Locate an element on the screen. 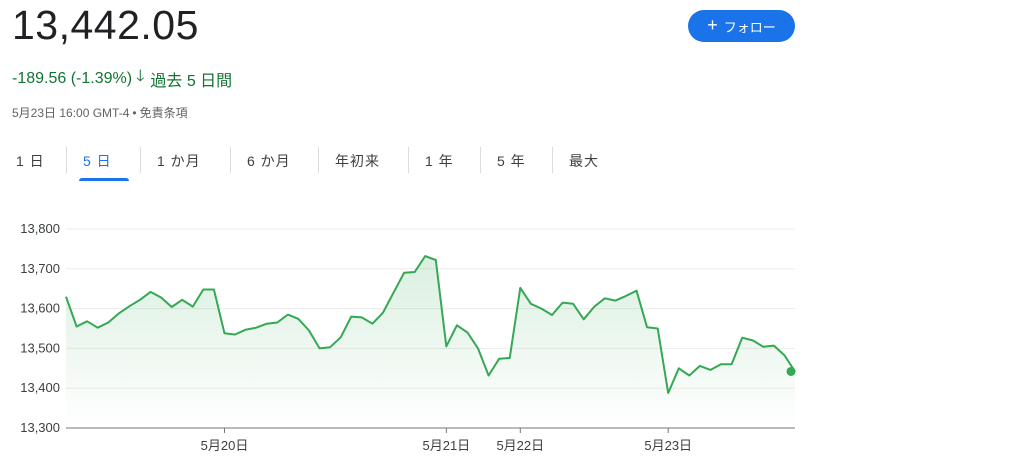 This screenshot has height=456, width=1024. x-tick-label: 5月20日 is located at coordinates (225, 445).